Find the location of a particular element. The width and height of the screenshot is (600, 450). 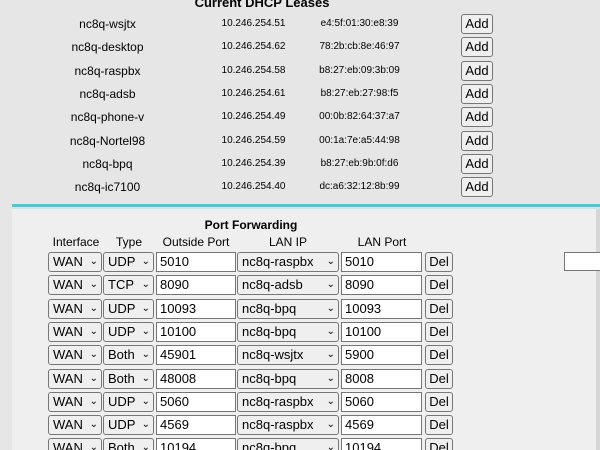

dhcp-leases-title: Current DHCP Leases is located at coordinates (262, 5).